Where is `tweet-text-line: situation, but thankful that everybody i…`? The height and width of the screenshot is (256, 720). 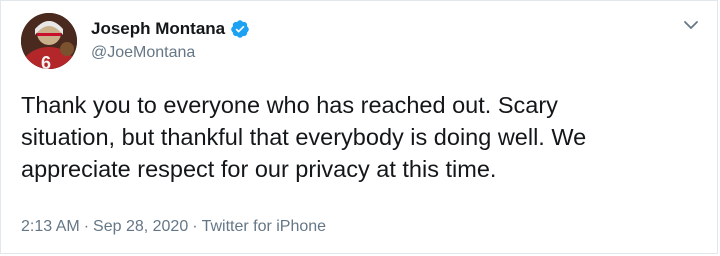
tweet-text-line: situation, but thankful that everybody i… is located at coordinates (304, 137).